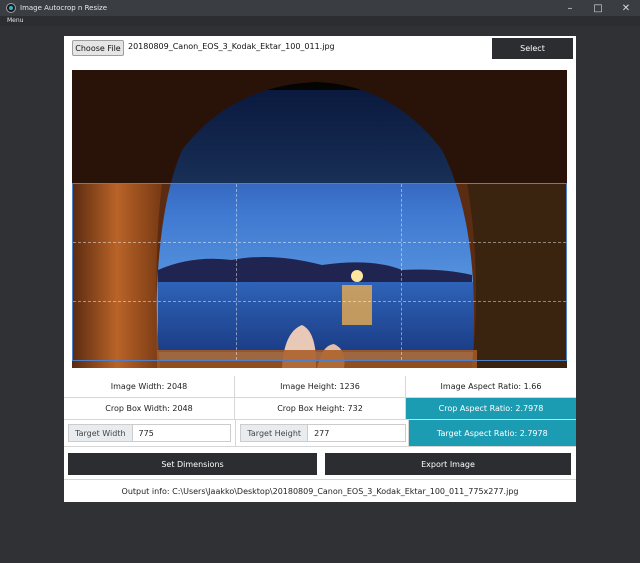 The width and height of the screenshot is (640, 563). I want to click on select-button: Select, so click(532, 48).